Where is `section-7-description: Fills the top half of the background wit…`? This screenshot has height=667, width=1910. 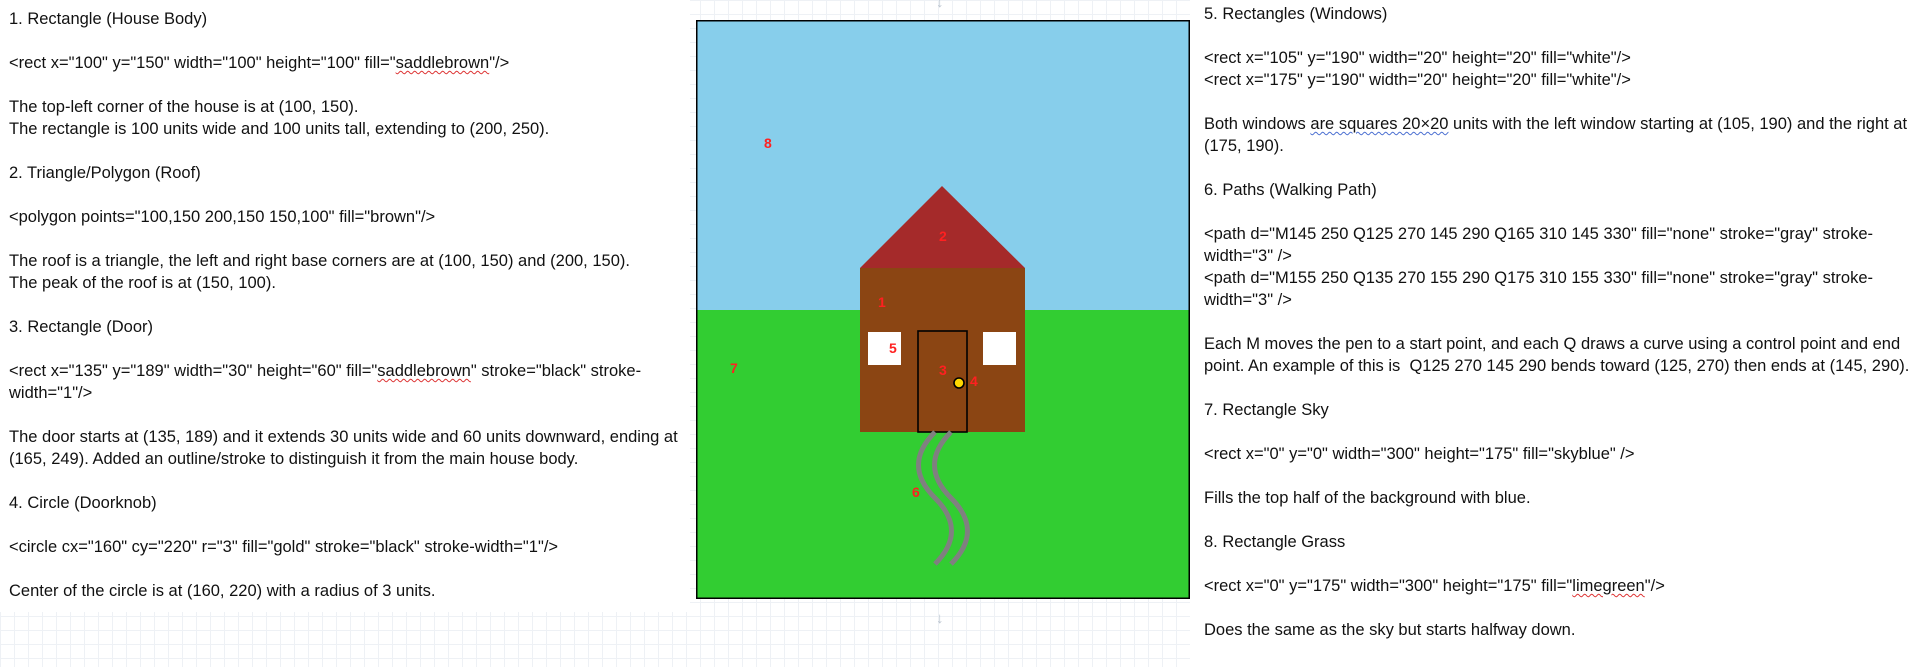
section-7-description: Fills the top half of the background wit… is located at coordinates (1367, 498).